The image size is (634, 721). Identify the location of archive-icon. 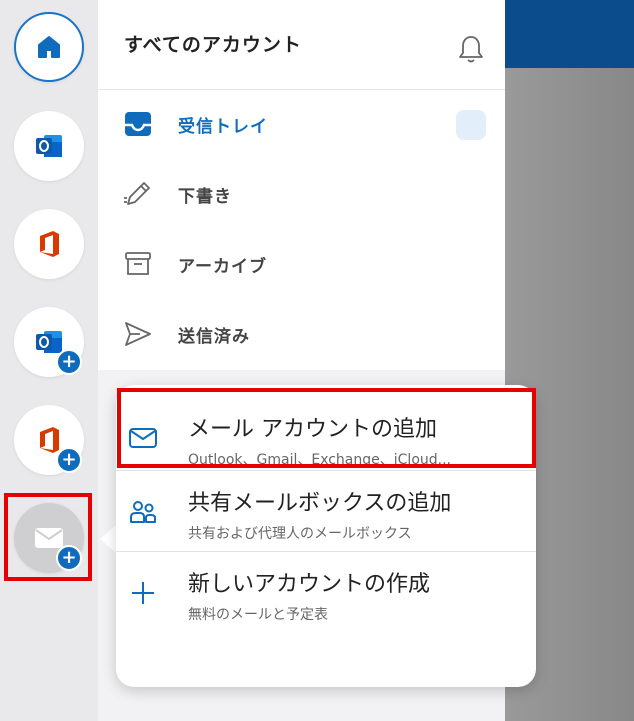
(138, 263).